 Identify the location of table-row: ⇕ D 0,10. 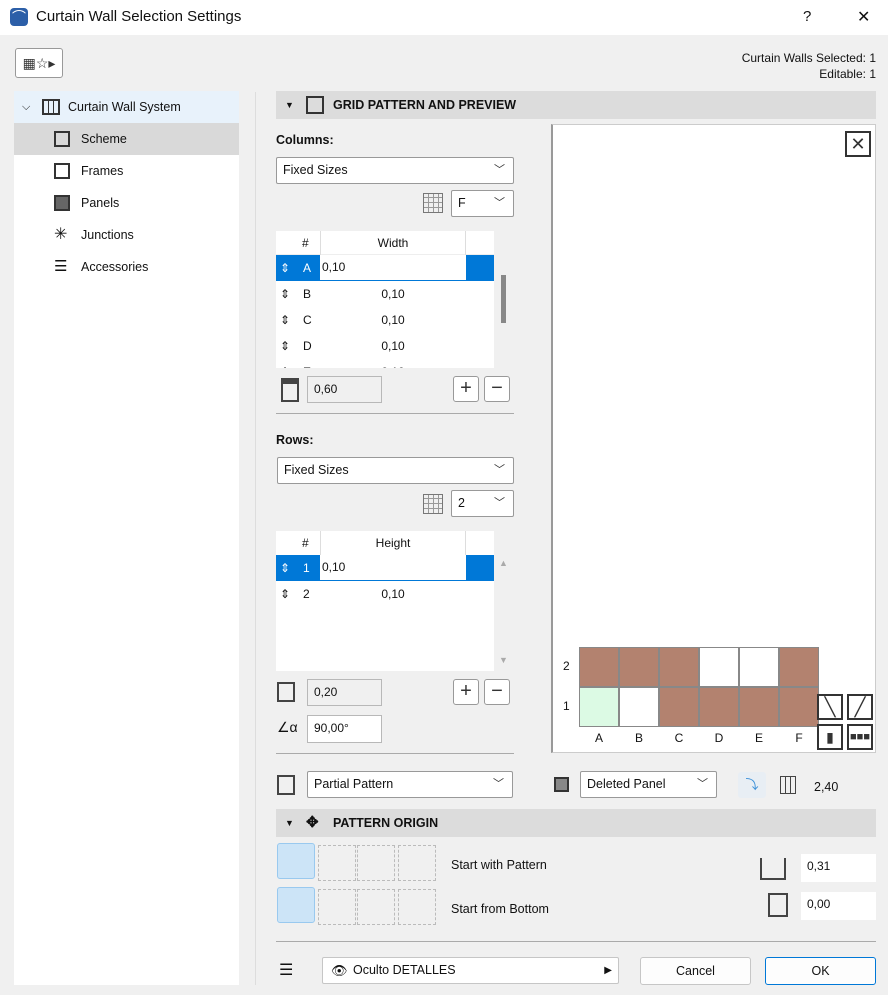
(385, 346).